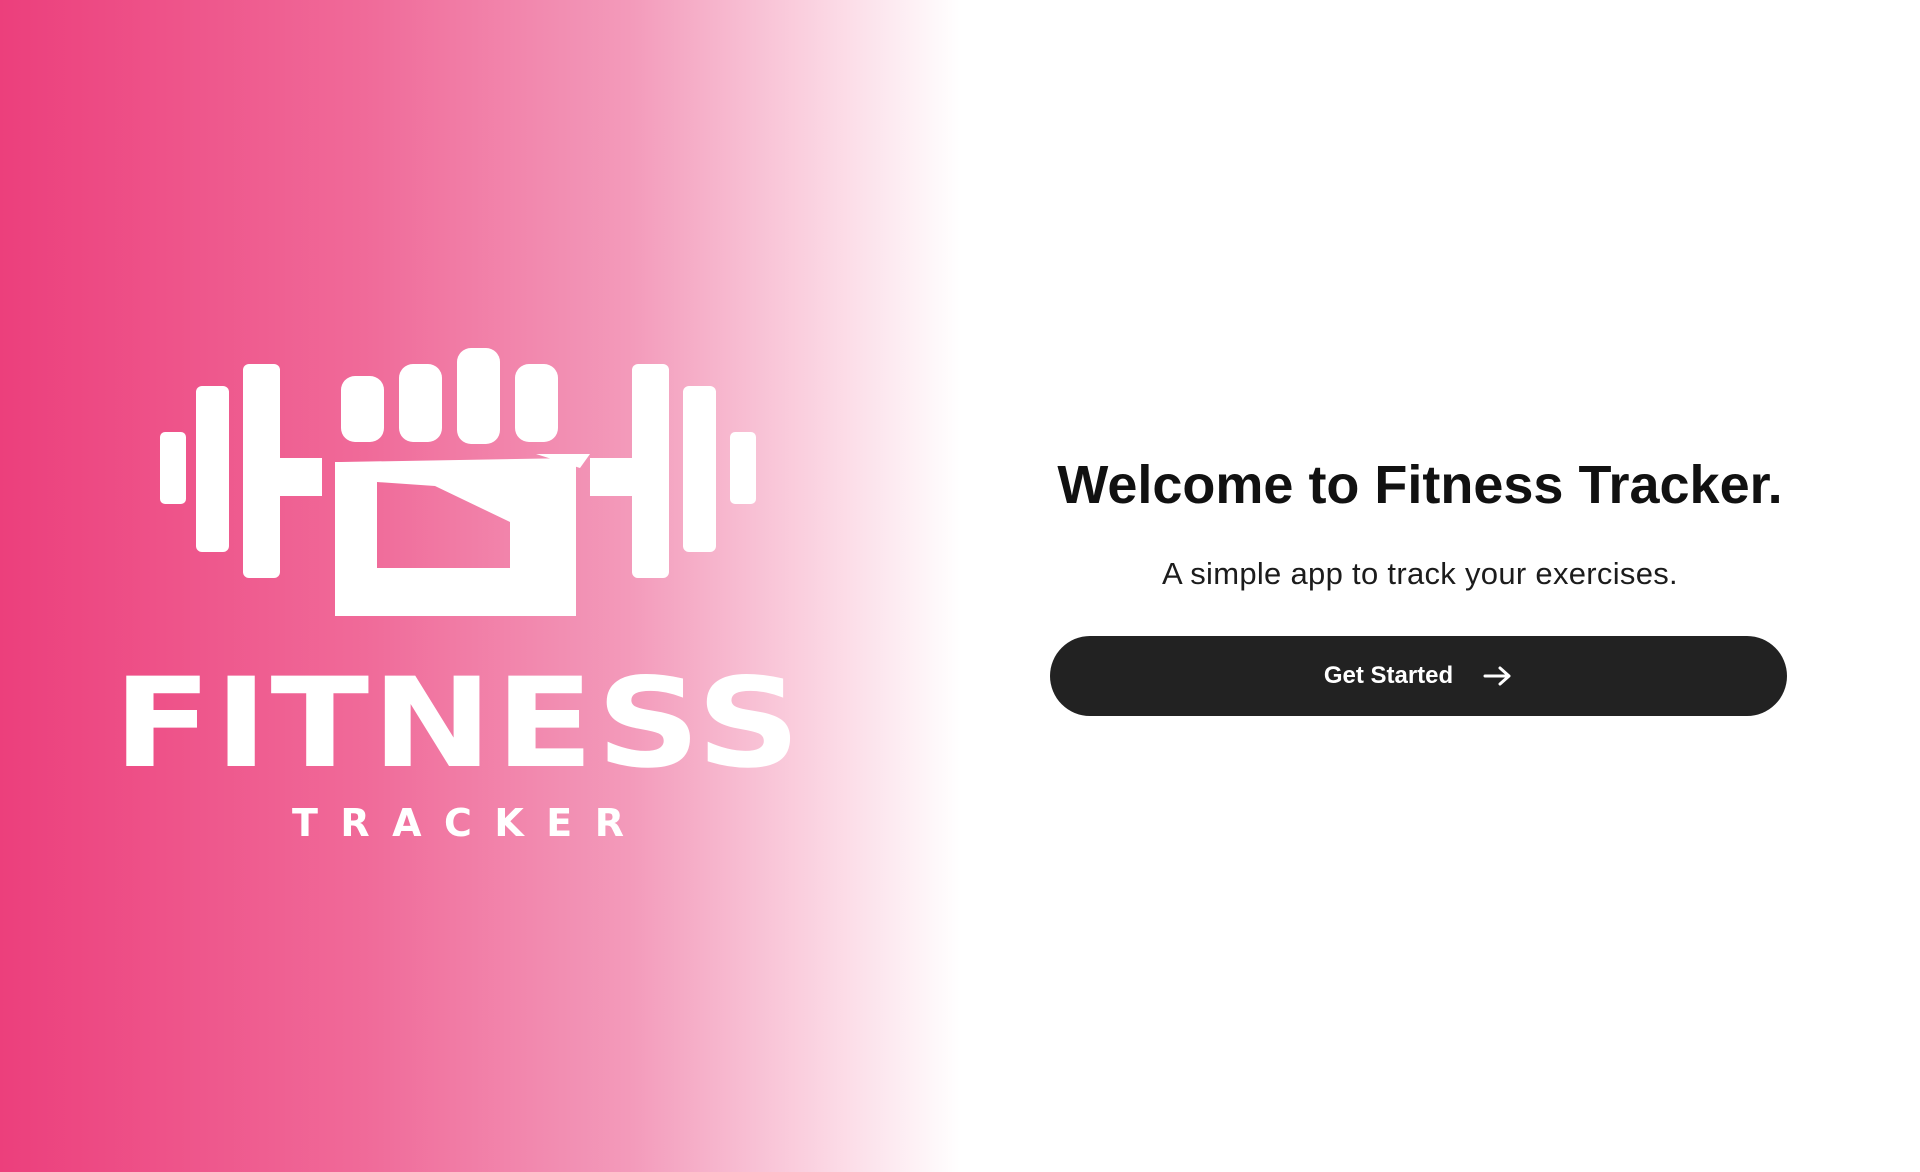 The width and height of the screenshot is (1920, 1172). Describe the element at coordinates (1498, 676) in the screenshot. I see `arrow-right-icon` at that location.